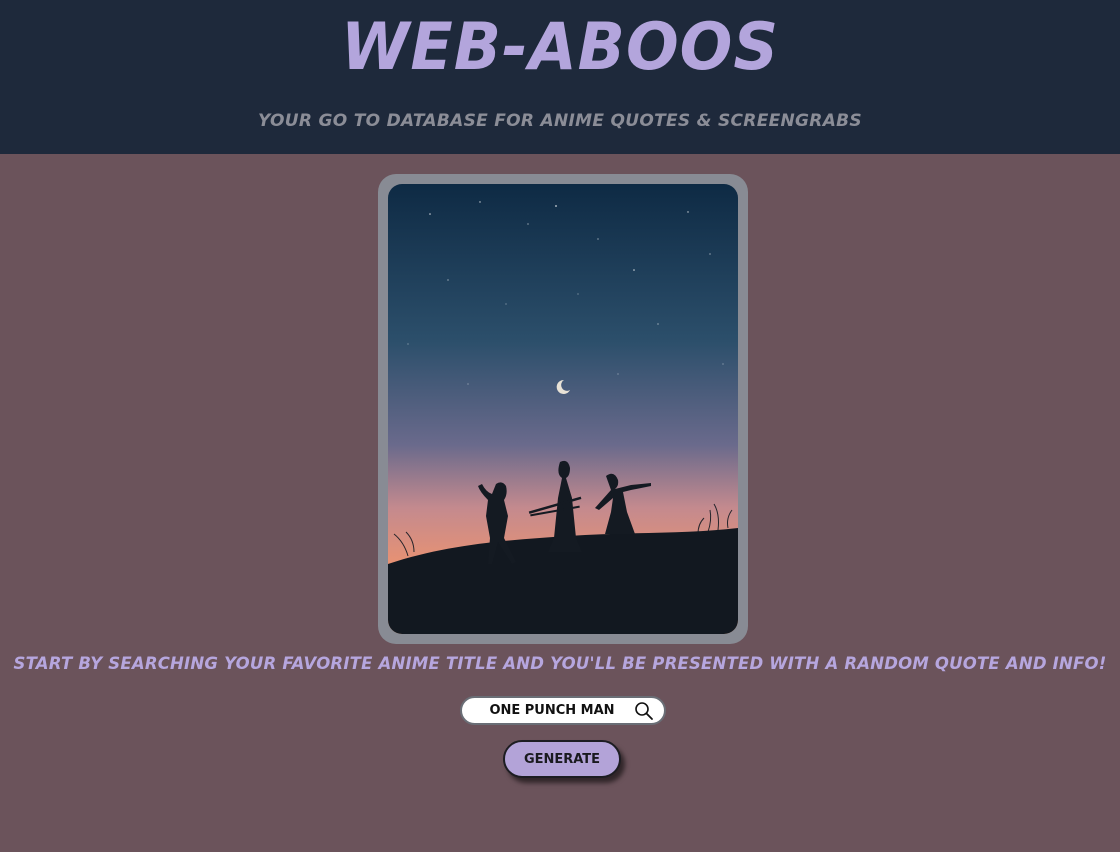  I want to click on site-title: WEB-ABOOS, so click(560, 46).